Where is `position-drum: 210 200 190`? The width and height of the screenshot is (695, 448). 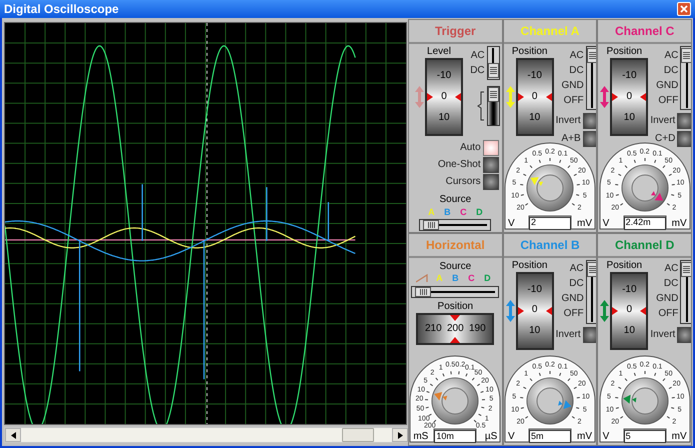 position-drum: 210 200 190 is located at coordinates (455, 328).